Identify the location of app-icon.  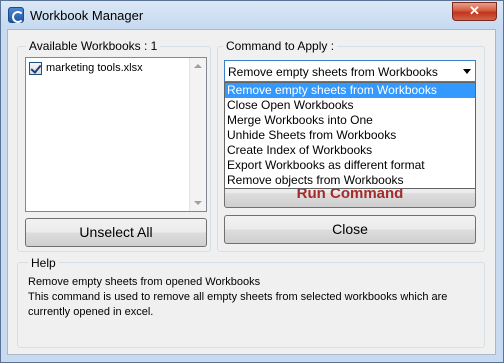
(16, 15).